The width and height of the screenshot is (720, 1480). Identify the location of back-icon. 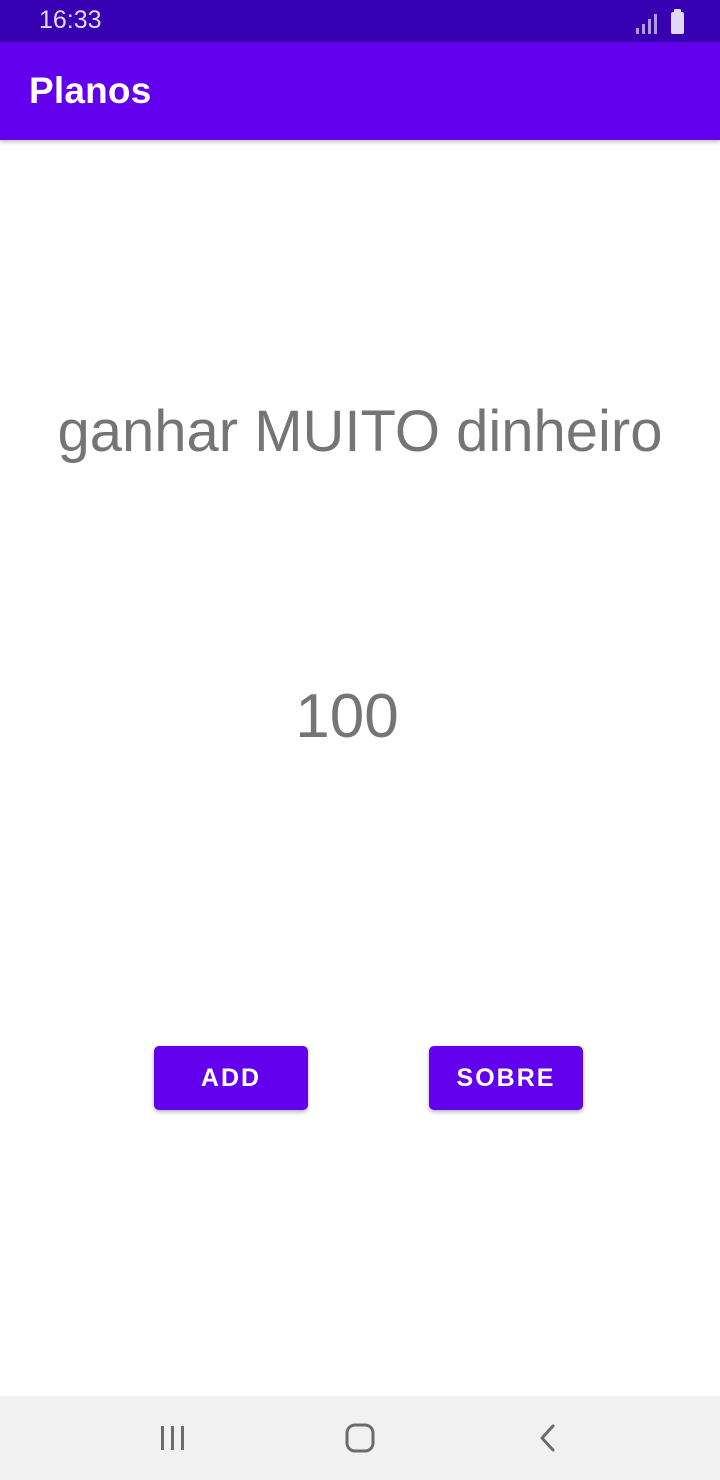
(547, 1438).